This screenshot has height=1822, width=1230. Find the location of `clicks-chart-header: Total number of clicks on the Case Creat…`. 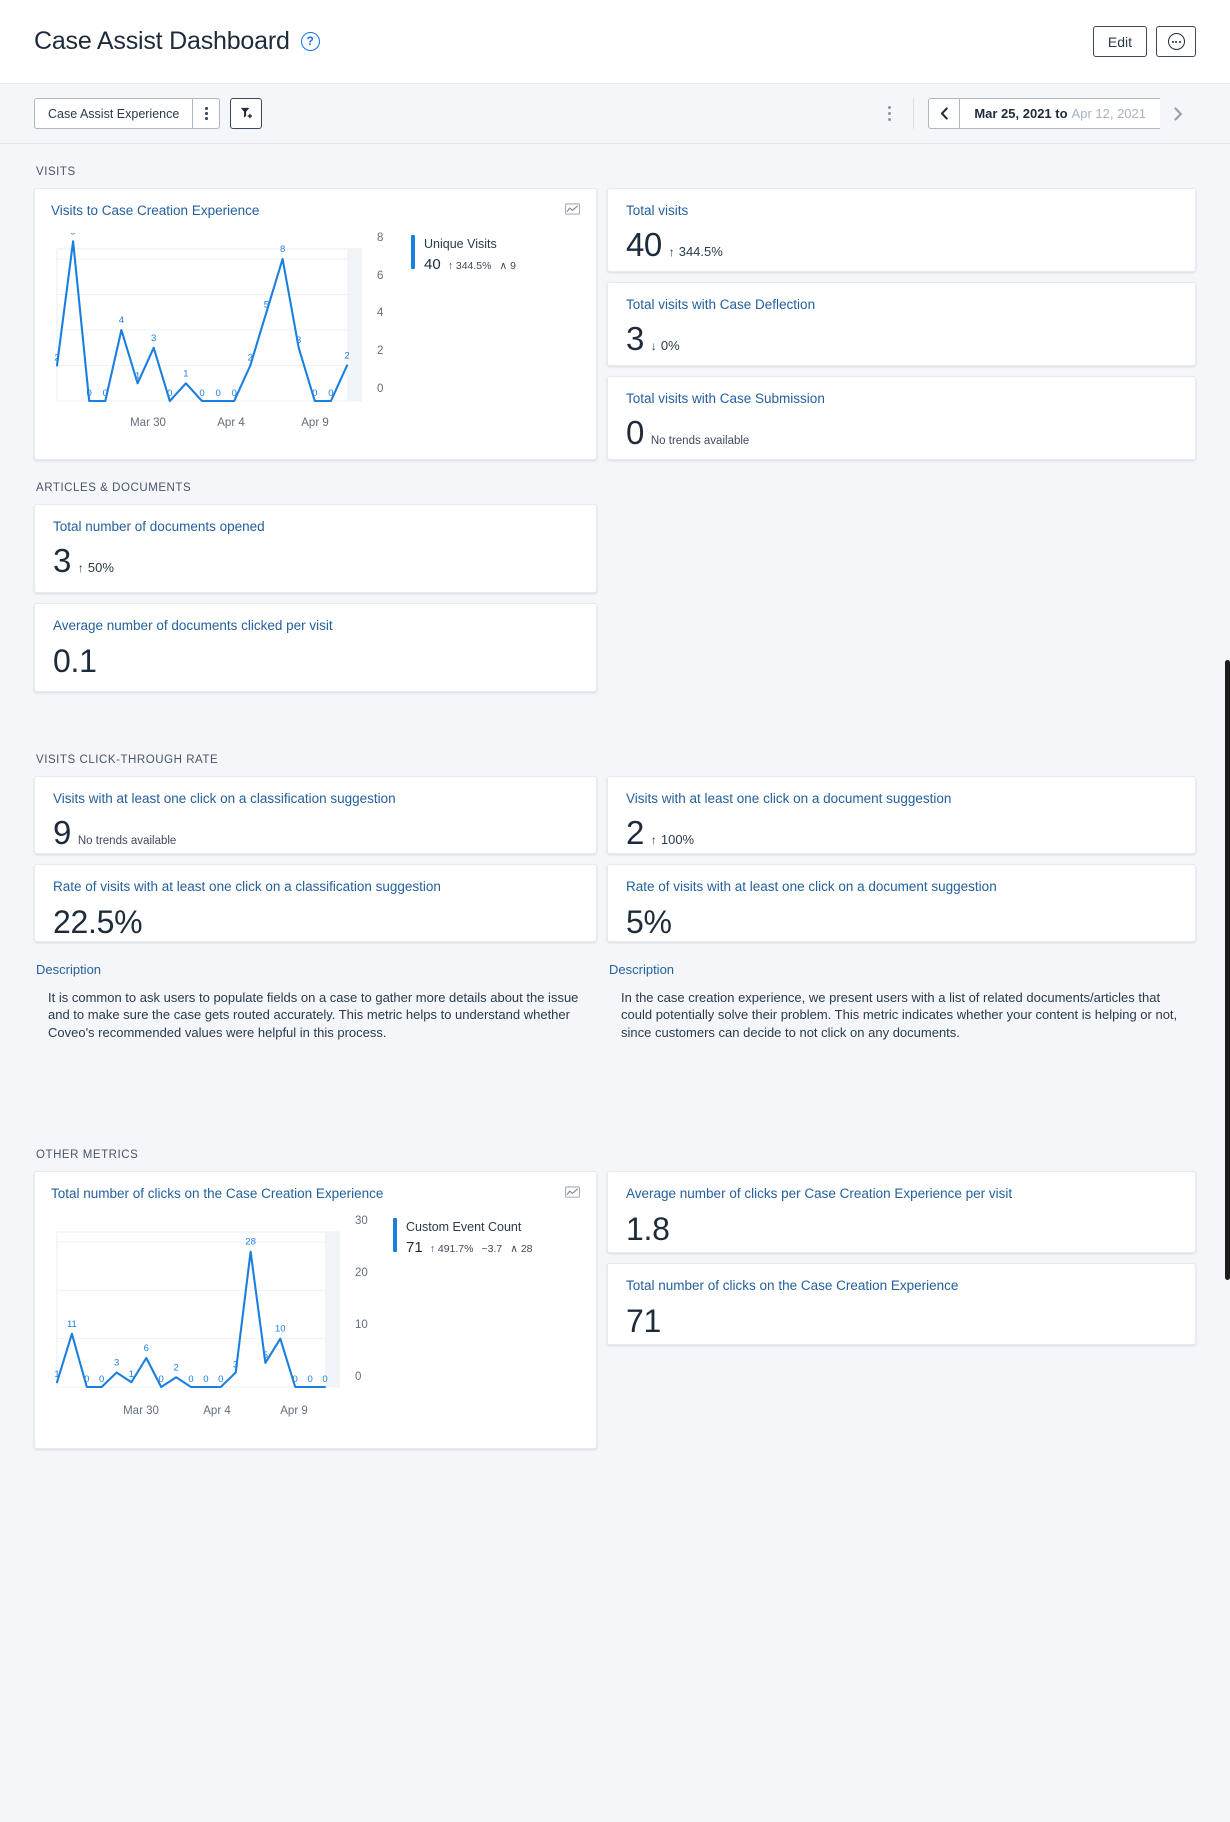

clicks-chart-header: Total number of clicks on the Case Creat… is located at coordinates (315, 1195).